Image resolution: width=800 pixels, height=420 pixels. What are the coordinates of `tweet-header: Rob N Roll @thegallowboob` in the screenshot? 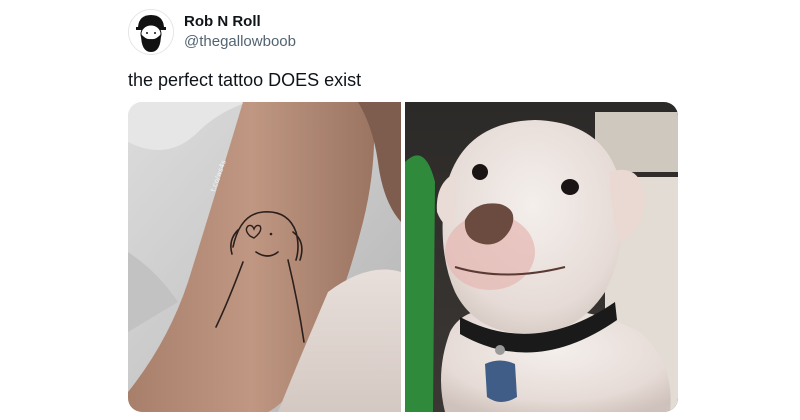 It's located at (212, 32).